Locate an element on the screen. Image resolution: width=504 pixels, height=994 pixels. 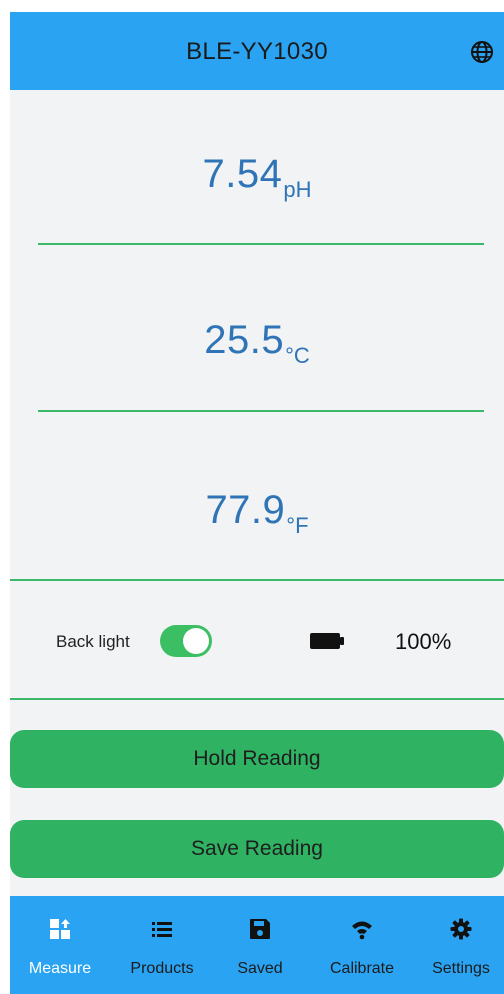
celsius-unit: °C is located at coordinates (297, 355).